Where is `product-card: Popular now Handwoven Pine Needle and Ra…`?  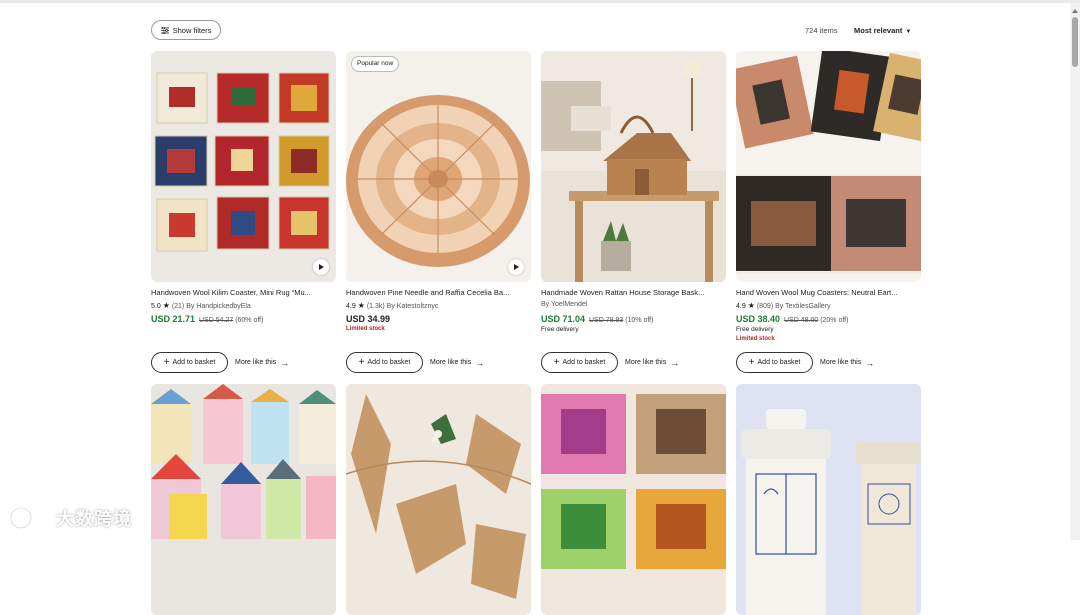
product-card: Popular now Handwoven Pine Needle and Ra… is located at coordinates (438, 212).